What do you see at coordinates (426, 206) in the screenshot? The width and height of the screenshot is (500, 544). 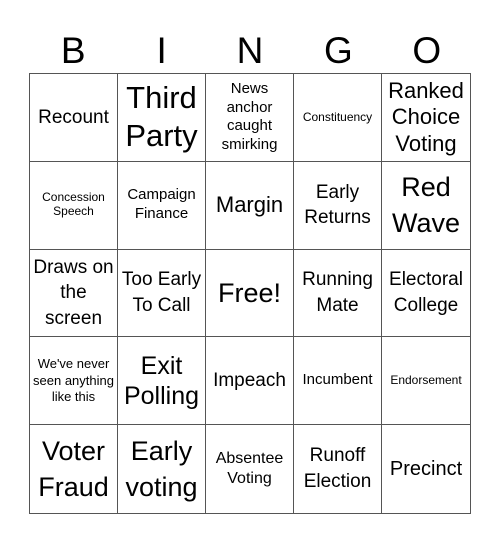 I see `bingo-cell: Red Wave` at bounding box center [426, 206].